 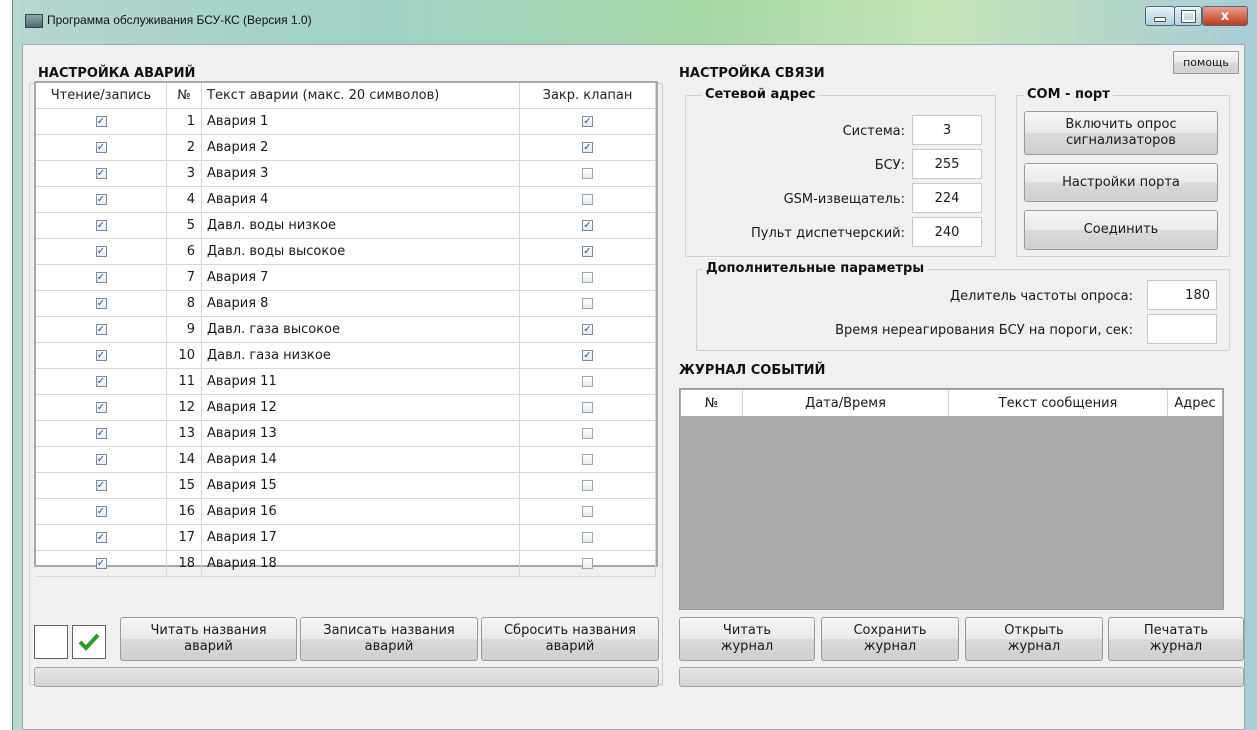 I want to click on bsu-address-input: 255, so click(x=947, y=164).